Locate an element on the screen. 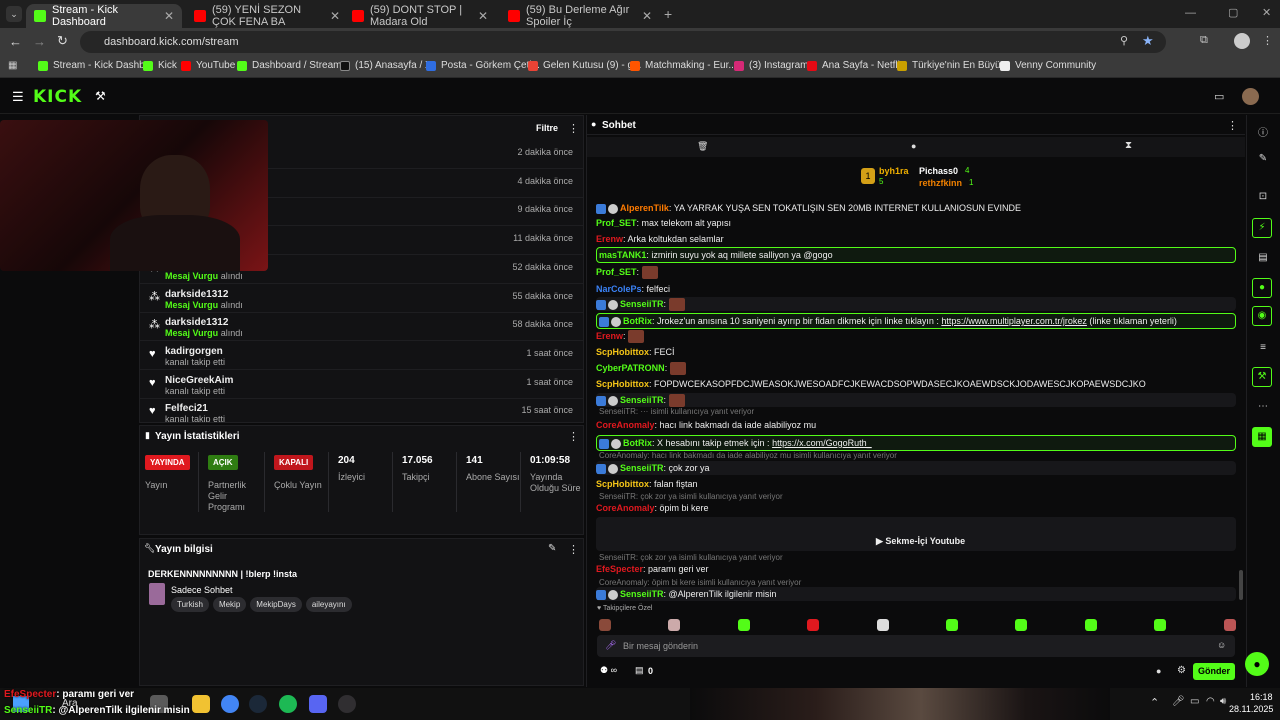  users-infinity-icon: ⚉ ∞ is located at coordinates (608, 670).